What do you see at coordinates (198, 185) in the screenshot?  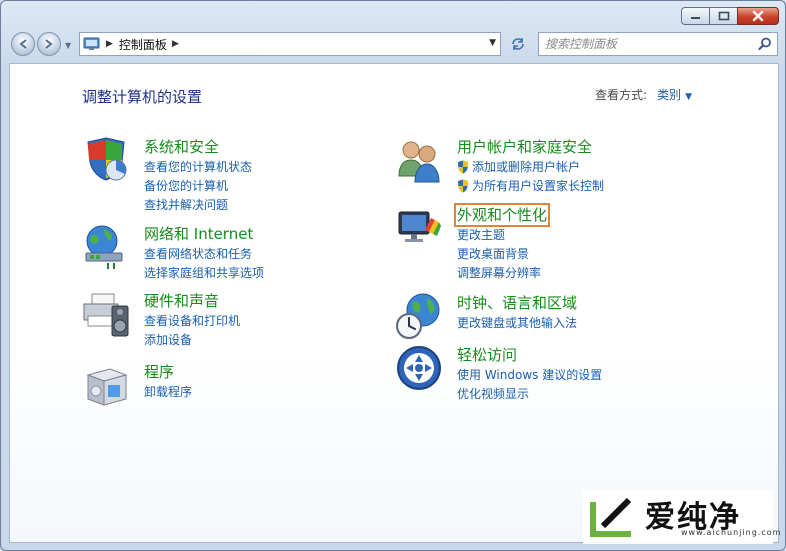 I see `link-backup-computer: 备份您的计算机` at bounding box center [198, 185].